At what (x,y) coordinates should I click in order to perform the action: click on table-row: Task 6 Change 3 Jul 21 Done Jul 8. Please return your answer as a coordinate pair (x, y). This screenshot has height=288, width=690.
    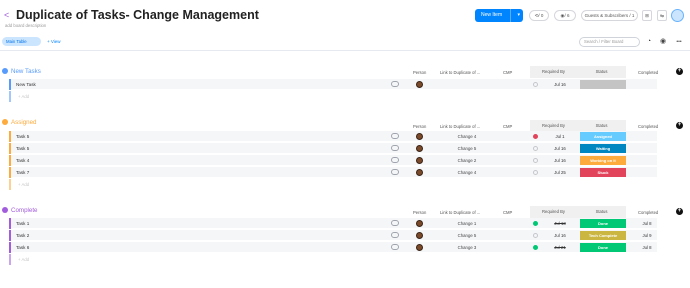
    Looking at the image, I should click on (333, 247).